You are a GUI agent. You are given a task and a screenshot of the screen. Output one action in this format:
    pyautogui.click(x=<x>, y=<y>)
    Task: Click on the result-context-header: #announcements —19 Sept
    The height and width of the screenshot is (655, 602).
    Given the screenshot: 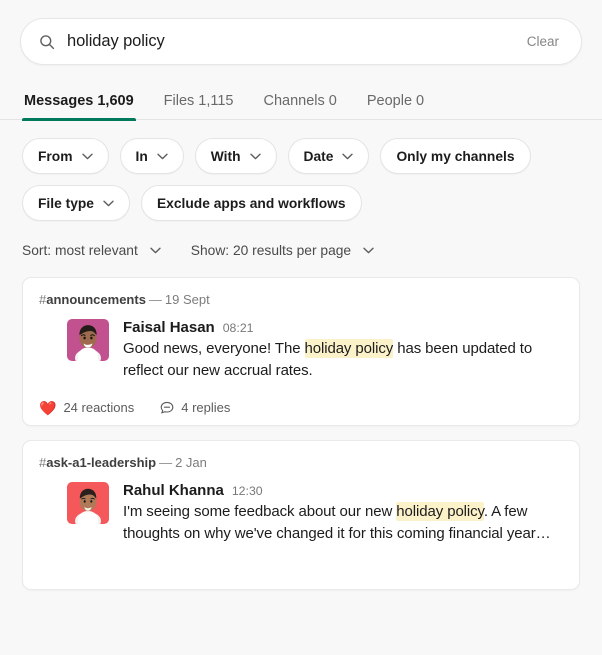 What is the action you would take?
    pyautogui.click(x=301, y=299)
    